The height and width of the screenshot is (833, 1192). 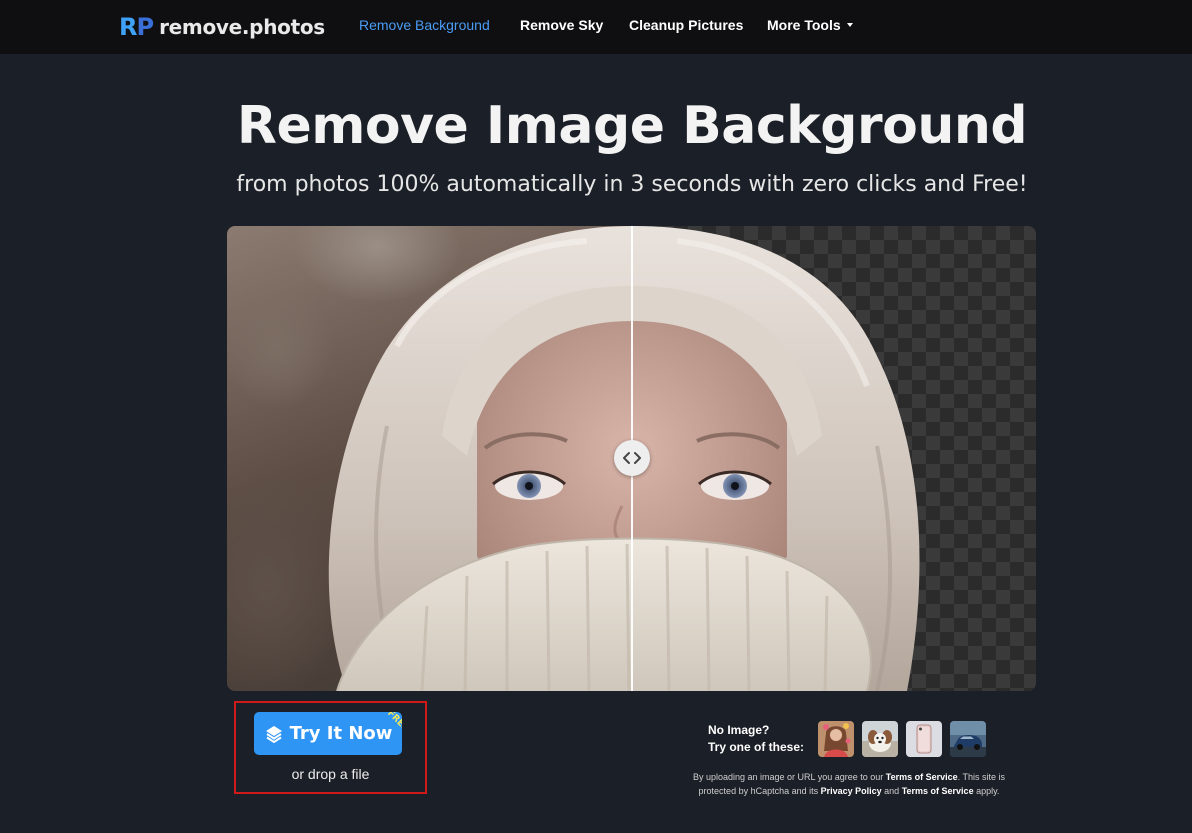 I want to click on sample-thumbnails, so click(x=902, y=739).